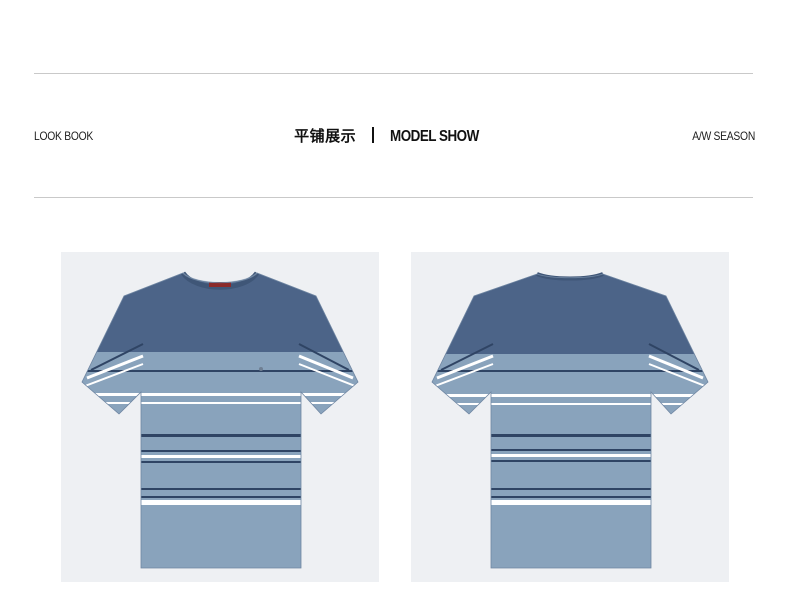 Image resolution: width=790 pixels, height=592 pixels. What do you see at coordinates (393, 197) in the screenshot?
I see `bottom-divider` at bounding box center [393, 197].